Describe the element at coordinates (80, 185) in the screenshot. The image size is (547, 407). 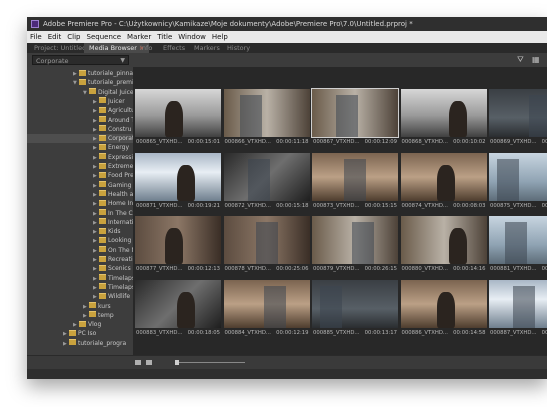
I see `tree-item: ▶ Gaming` at that location.